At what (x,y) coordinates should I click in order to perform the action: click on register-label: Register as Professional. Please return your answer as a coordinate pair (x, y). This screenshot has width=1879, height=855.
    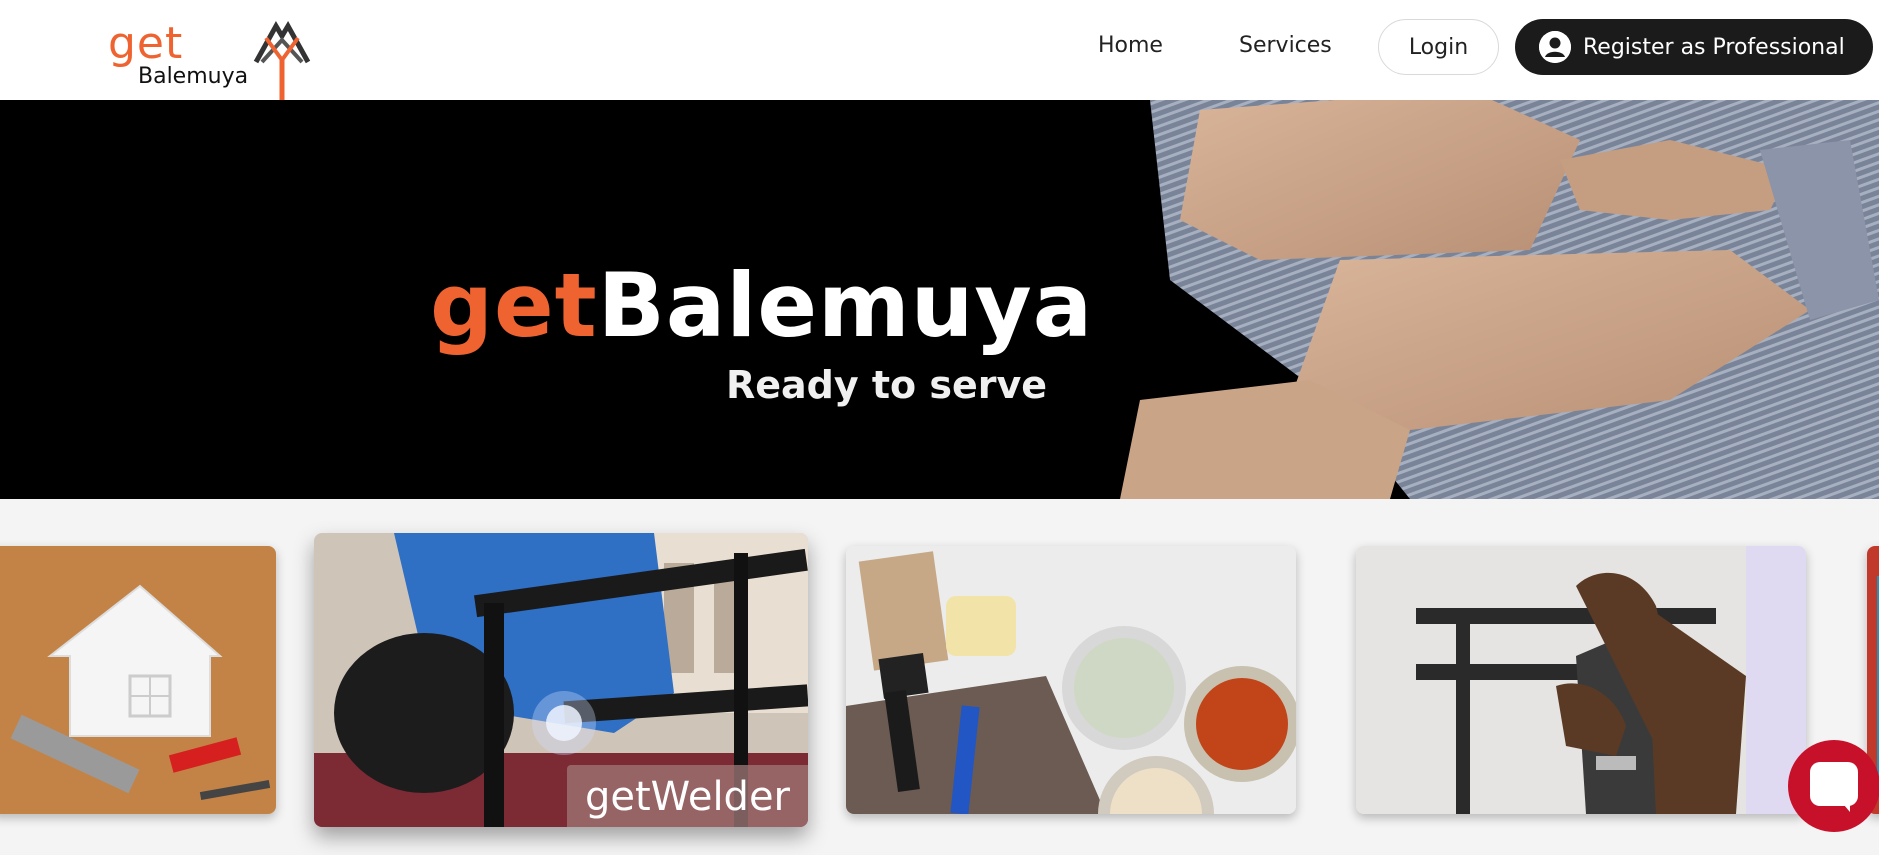
    Looking at the image, I should click on (1714, 47).